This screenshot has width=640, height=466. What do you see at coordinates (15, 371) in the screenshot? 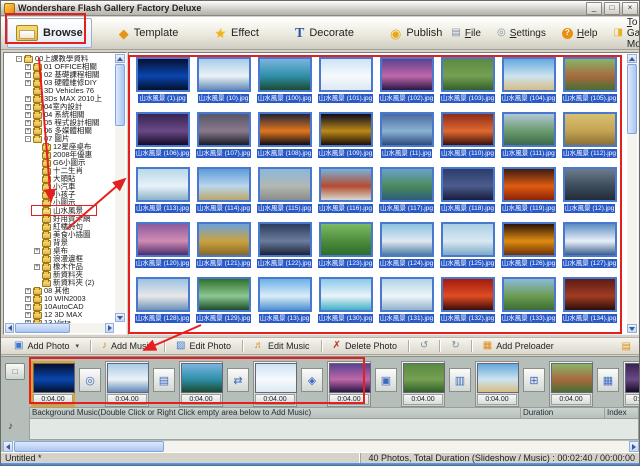
I see `preview-monitor-icon: □` at bounding box center [15, 371].